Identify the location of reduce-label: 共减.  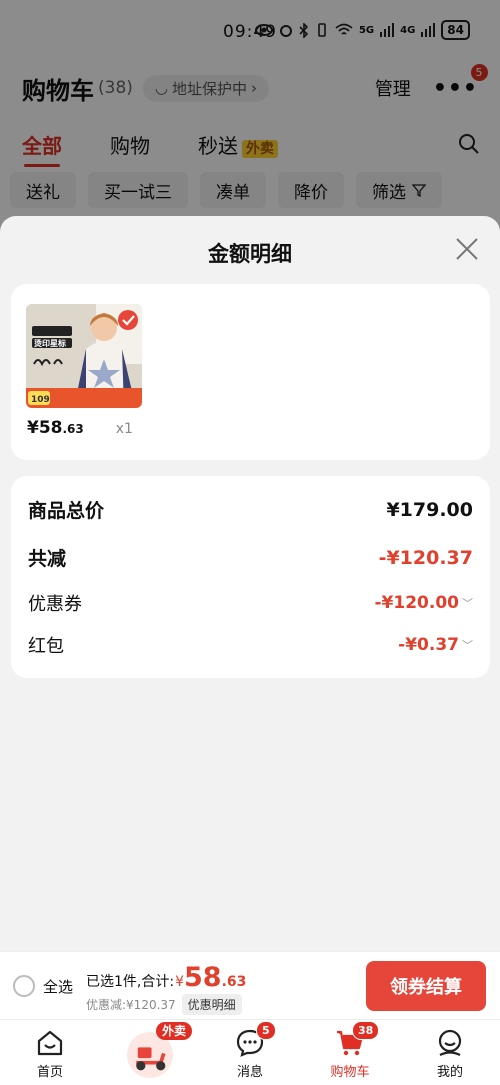
(47, 559).